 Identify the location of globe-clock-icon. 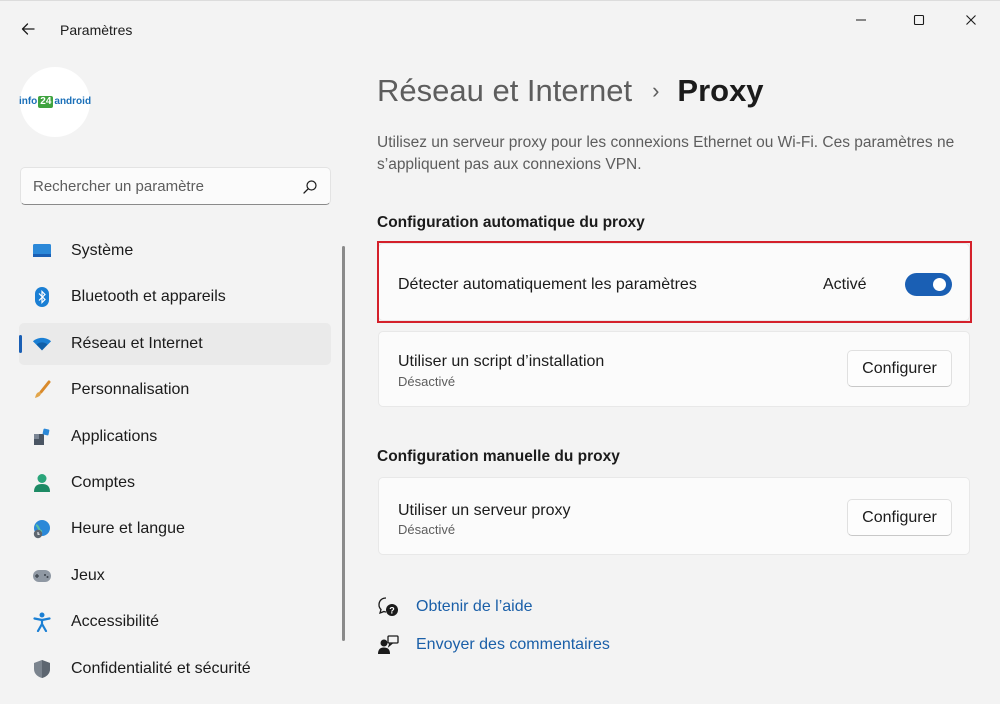
(42, 529).